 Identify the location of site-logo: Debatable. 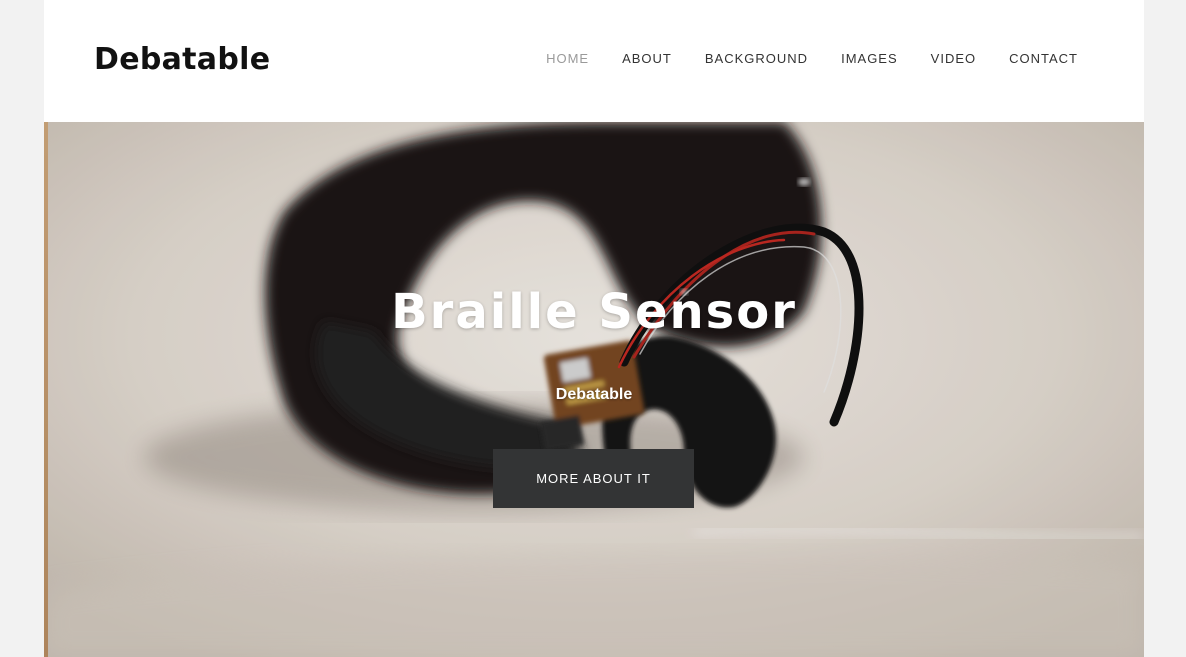
(182, 60).